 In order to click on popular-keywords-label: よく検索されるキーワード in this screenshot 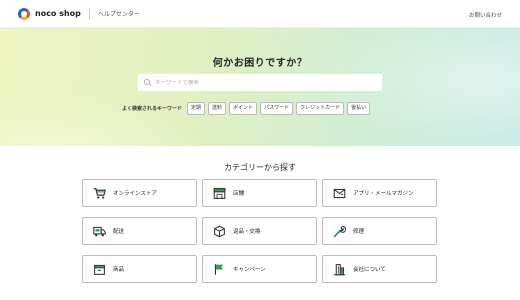, I will do `click(152, 109)`.